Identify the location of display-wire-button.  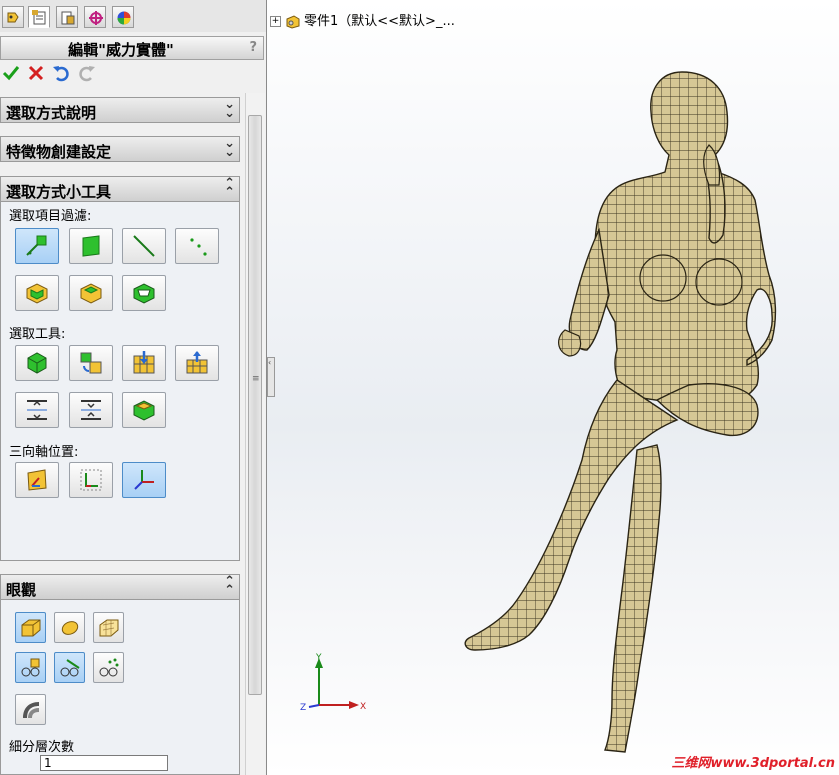
(108, 627).